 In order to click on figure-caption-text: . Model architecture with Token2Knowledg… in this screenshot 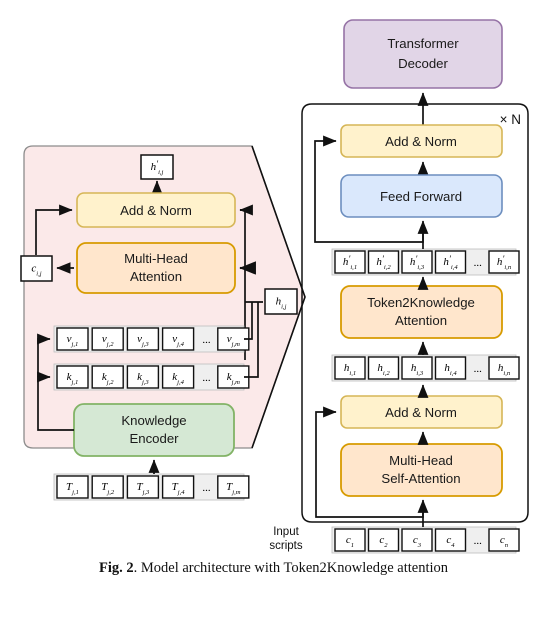, I will do `click(291, 568)`.